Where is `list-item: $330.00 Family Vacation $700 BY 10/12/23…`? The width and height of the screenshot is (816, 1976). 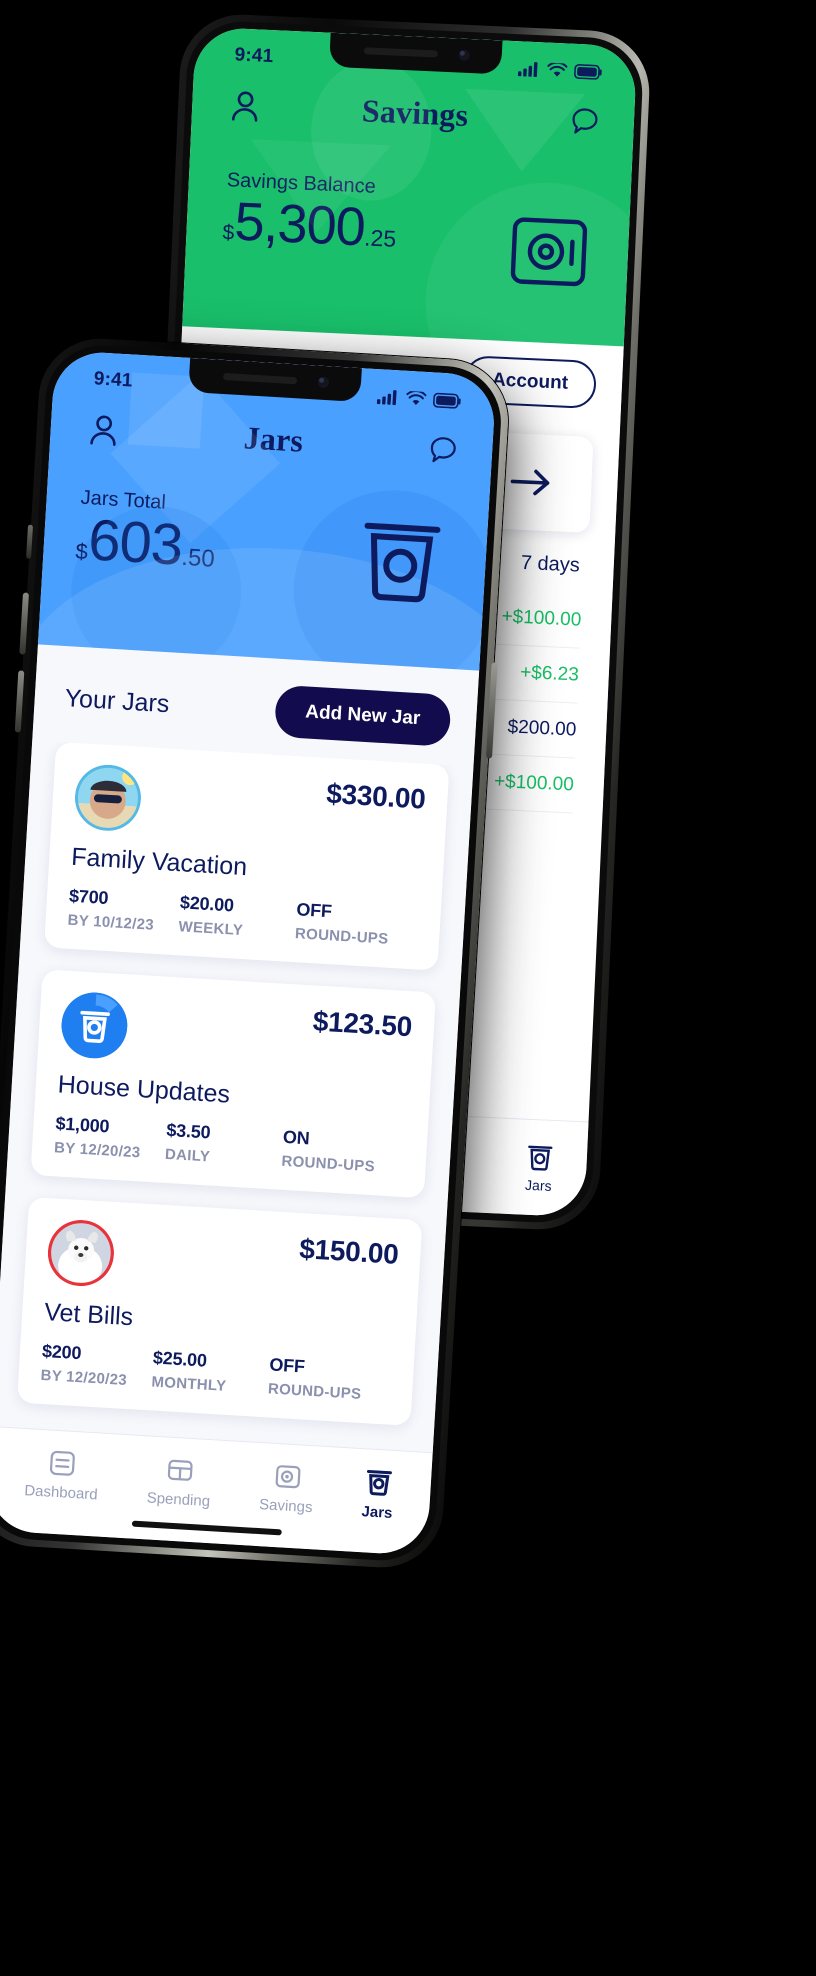
list-item: $330.00 Family Vacation $700 BY 10/12/23… is located at coordinates (246, 856).